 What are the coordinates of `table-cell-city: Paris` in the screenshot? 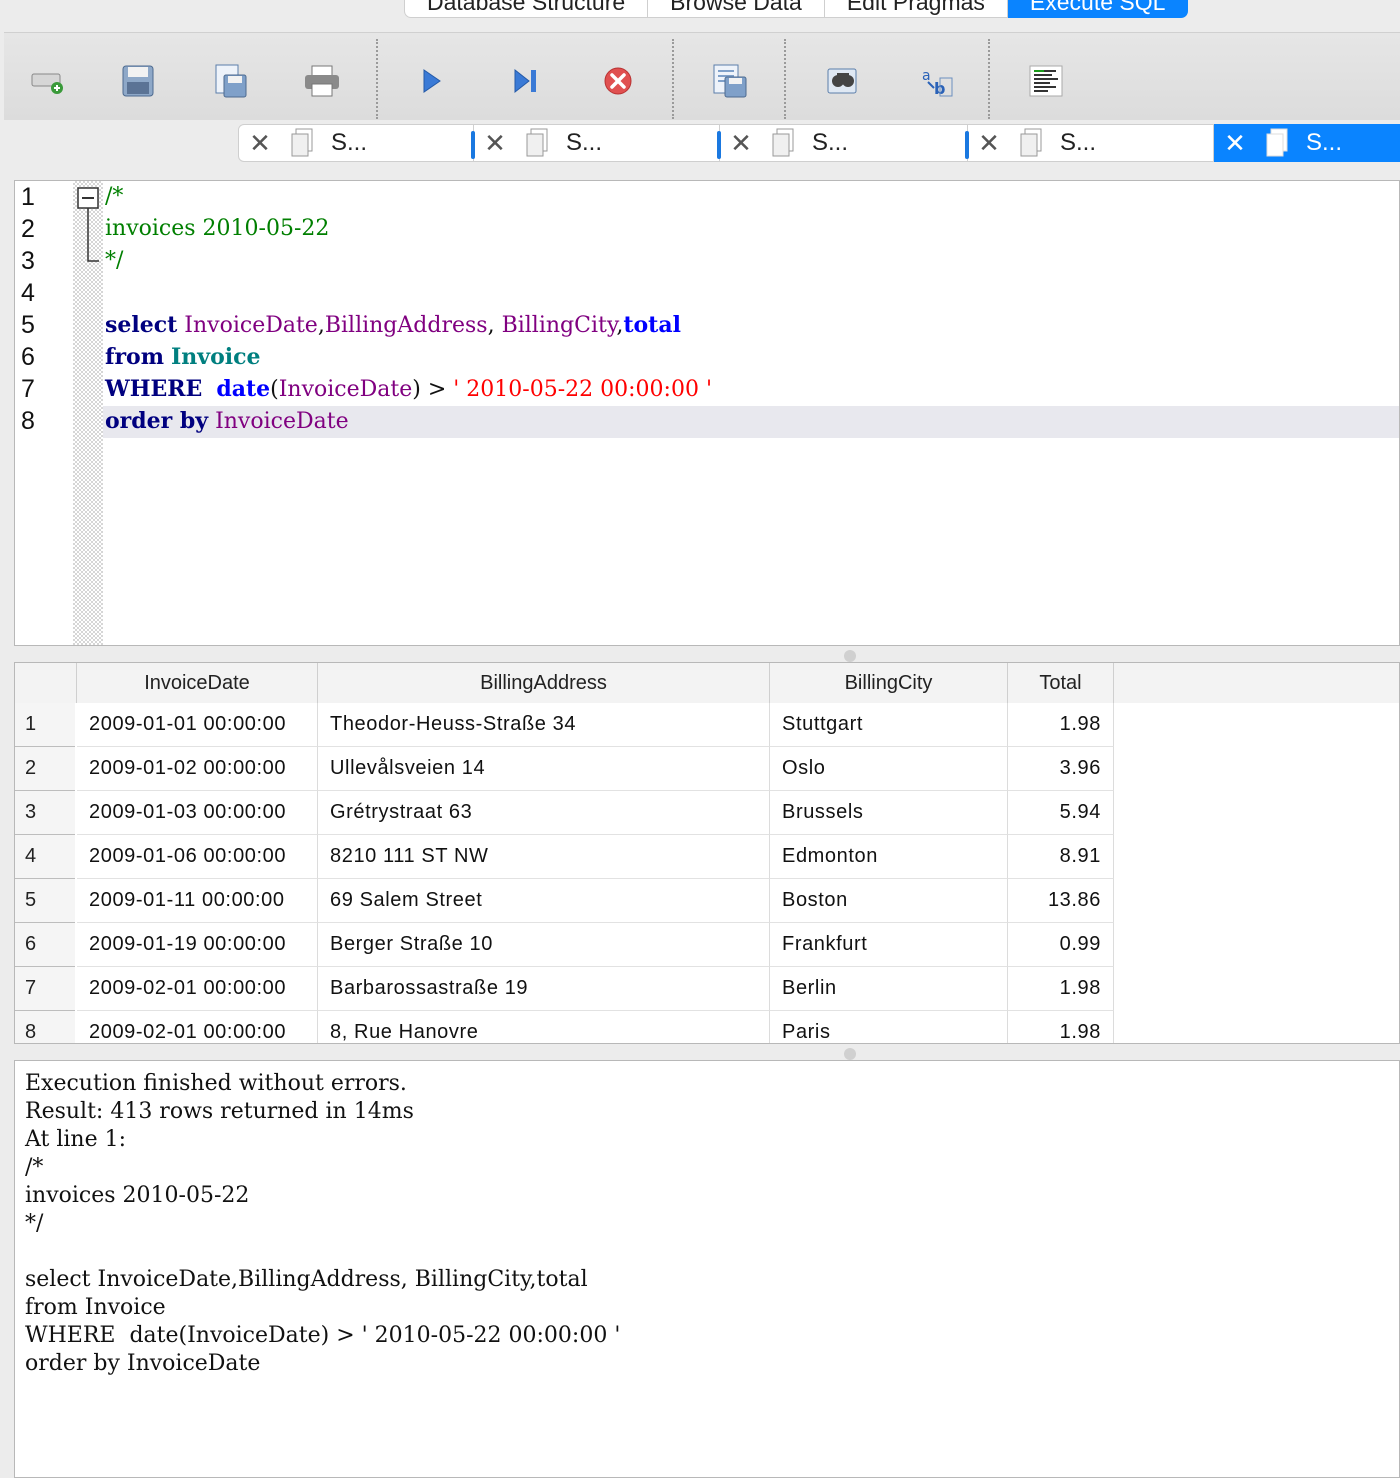 It's located at (889, 1027).